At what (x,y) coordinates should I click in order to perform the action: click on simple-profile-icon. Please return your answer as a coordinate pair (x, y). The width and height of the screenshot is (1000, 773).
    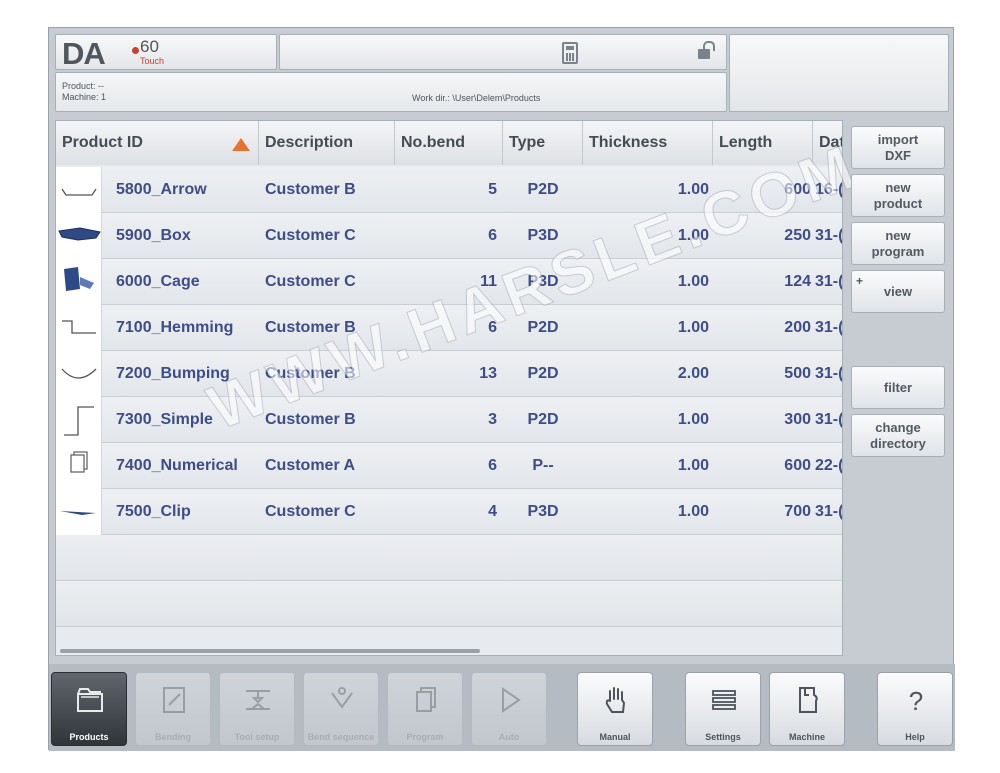
    Looking at the image, I should click on (79, 421).